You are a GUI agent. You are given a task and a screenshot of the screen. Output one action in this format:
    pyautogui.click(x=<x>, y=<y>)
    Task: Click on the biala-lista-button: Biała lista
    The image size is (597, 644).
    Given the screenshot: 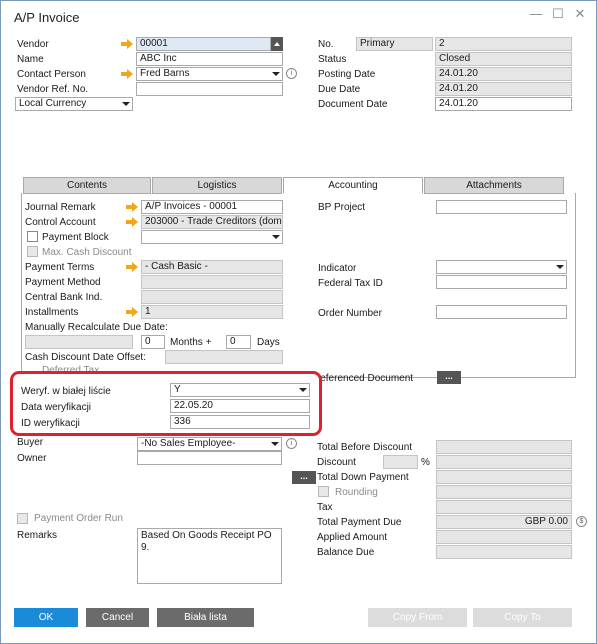 What is the action you would take?
    pyautogui.click(x=205, y=617)
    